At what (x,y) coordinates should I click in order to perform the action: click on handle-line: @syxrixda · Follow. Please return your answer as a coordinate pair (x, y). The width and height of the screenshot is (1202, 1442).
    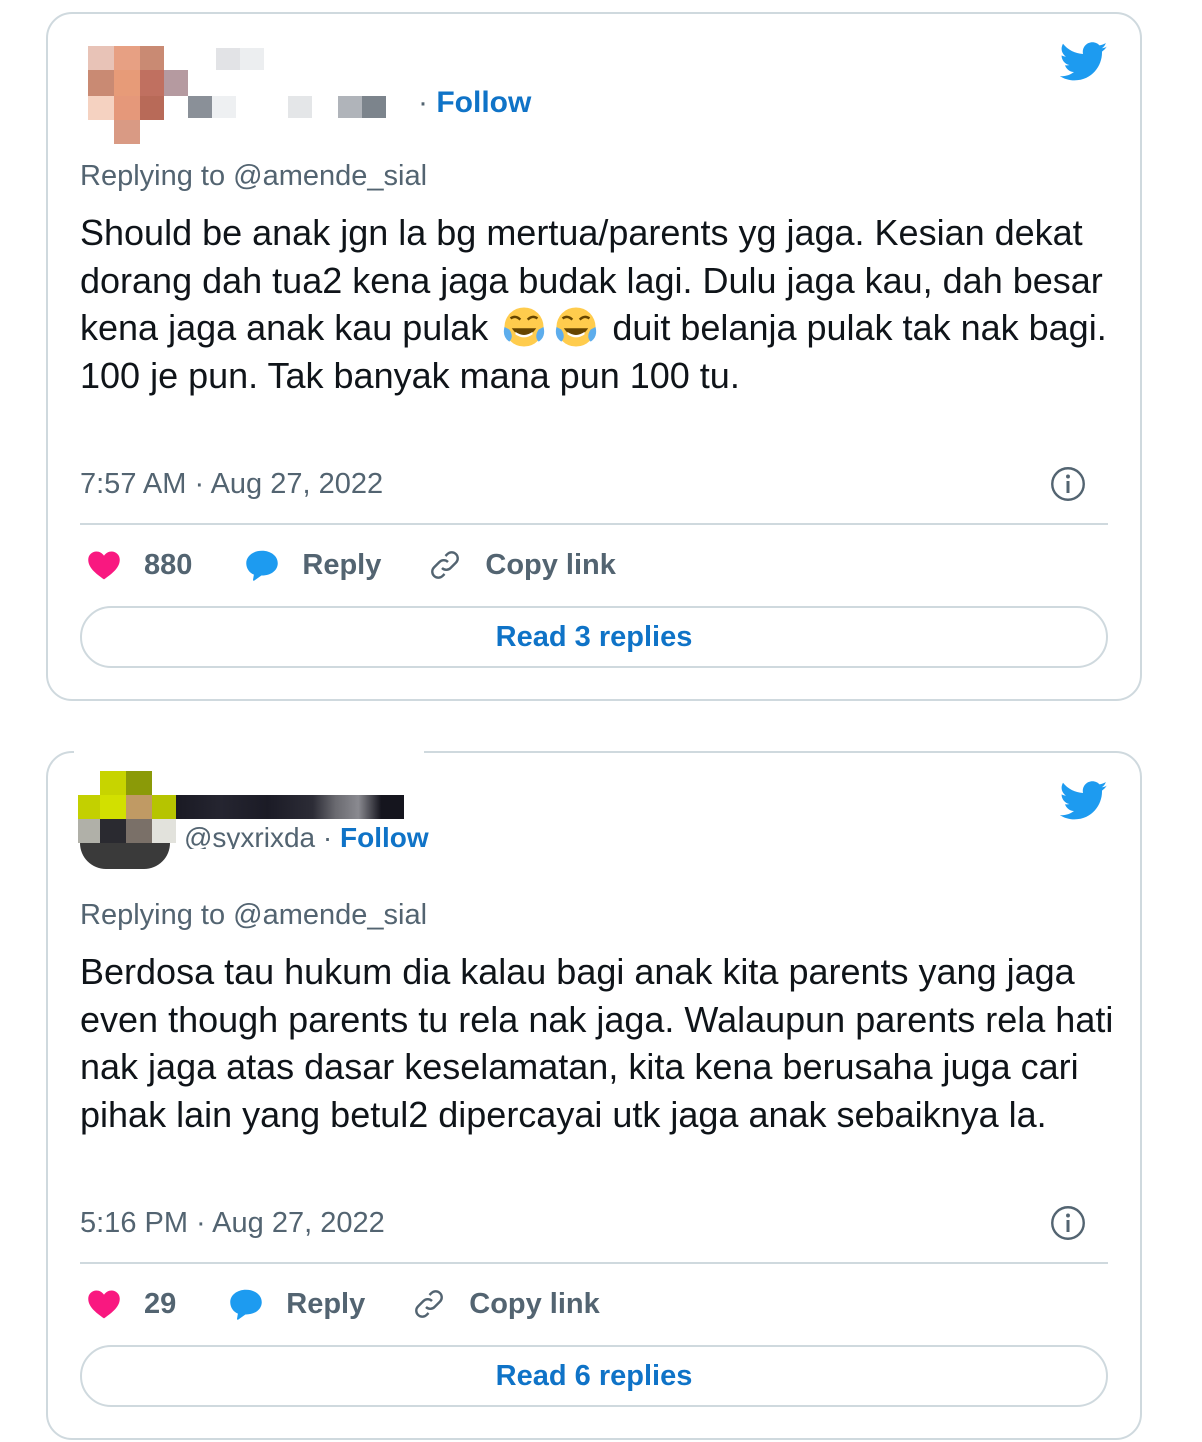
    Looking at the image, I should click on (306, 838).